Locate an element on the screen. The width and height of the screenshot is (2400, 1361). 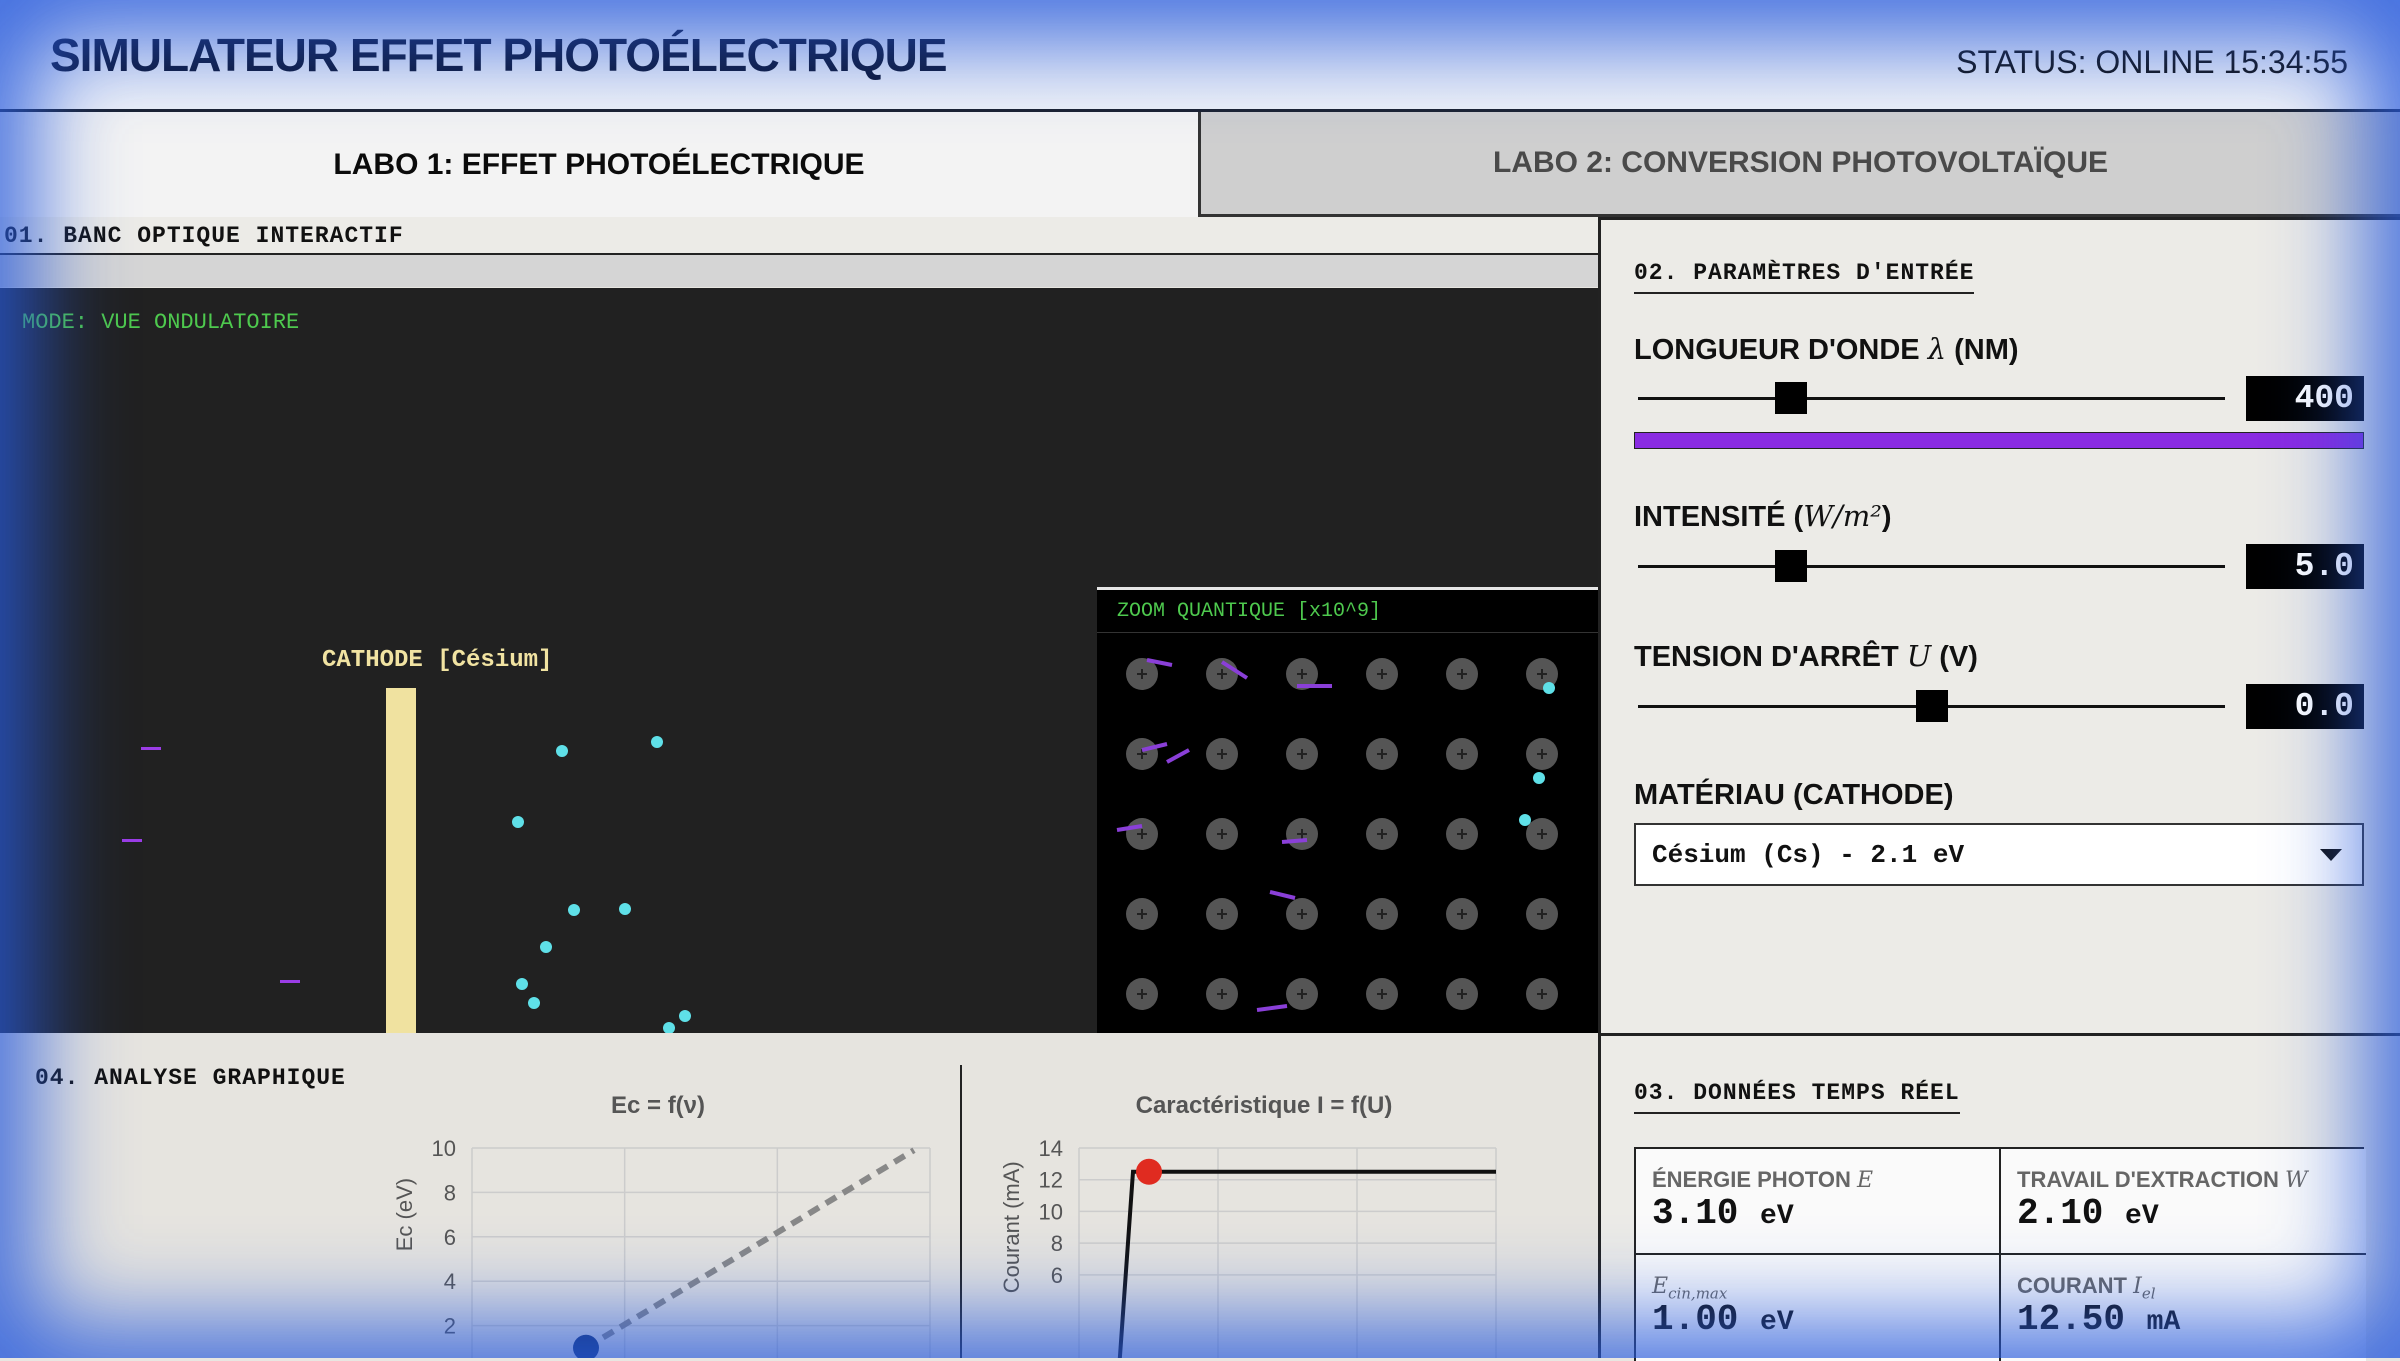
wavelength-slider is located at coordinates (1931, 398).